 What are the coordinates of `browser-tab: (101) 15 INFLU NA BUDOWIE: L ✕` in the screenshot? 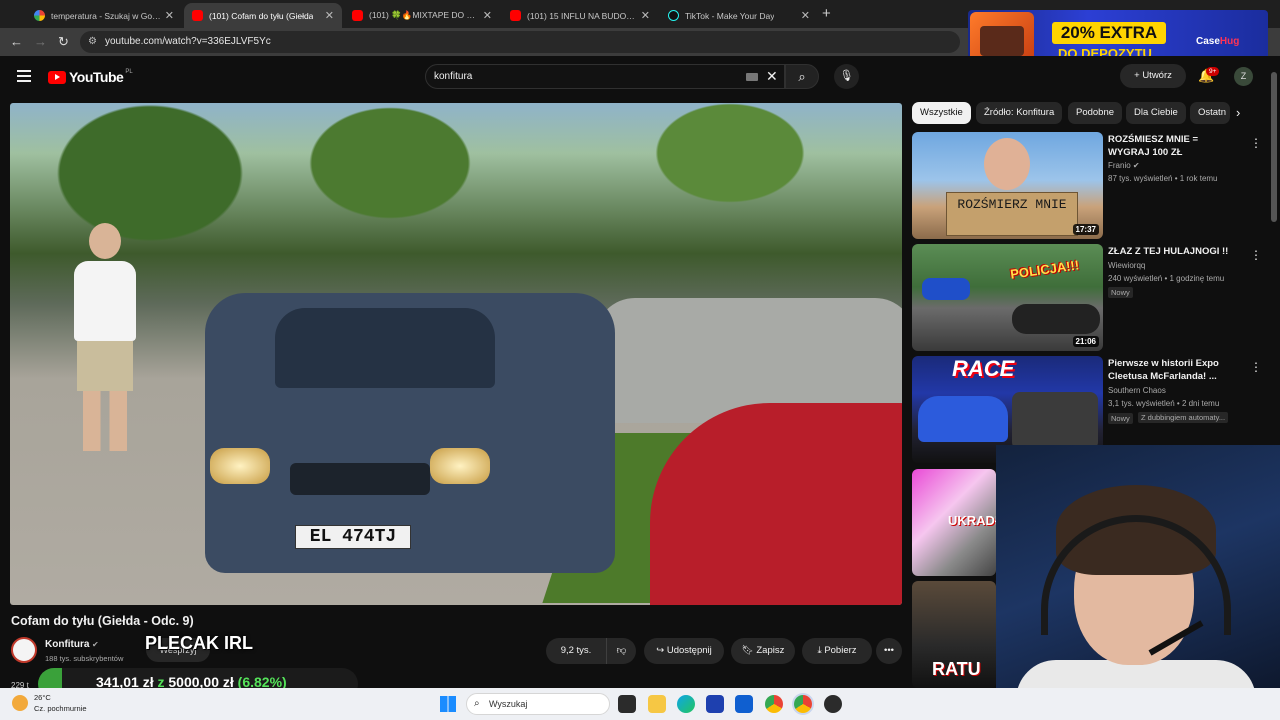 It's located at (580, 15).